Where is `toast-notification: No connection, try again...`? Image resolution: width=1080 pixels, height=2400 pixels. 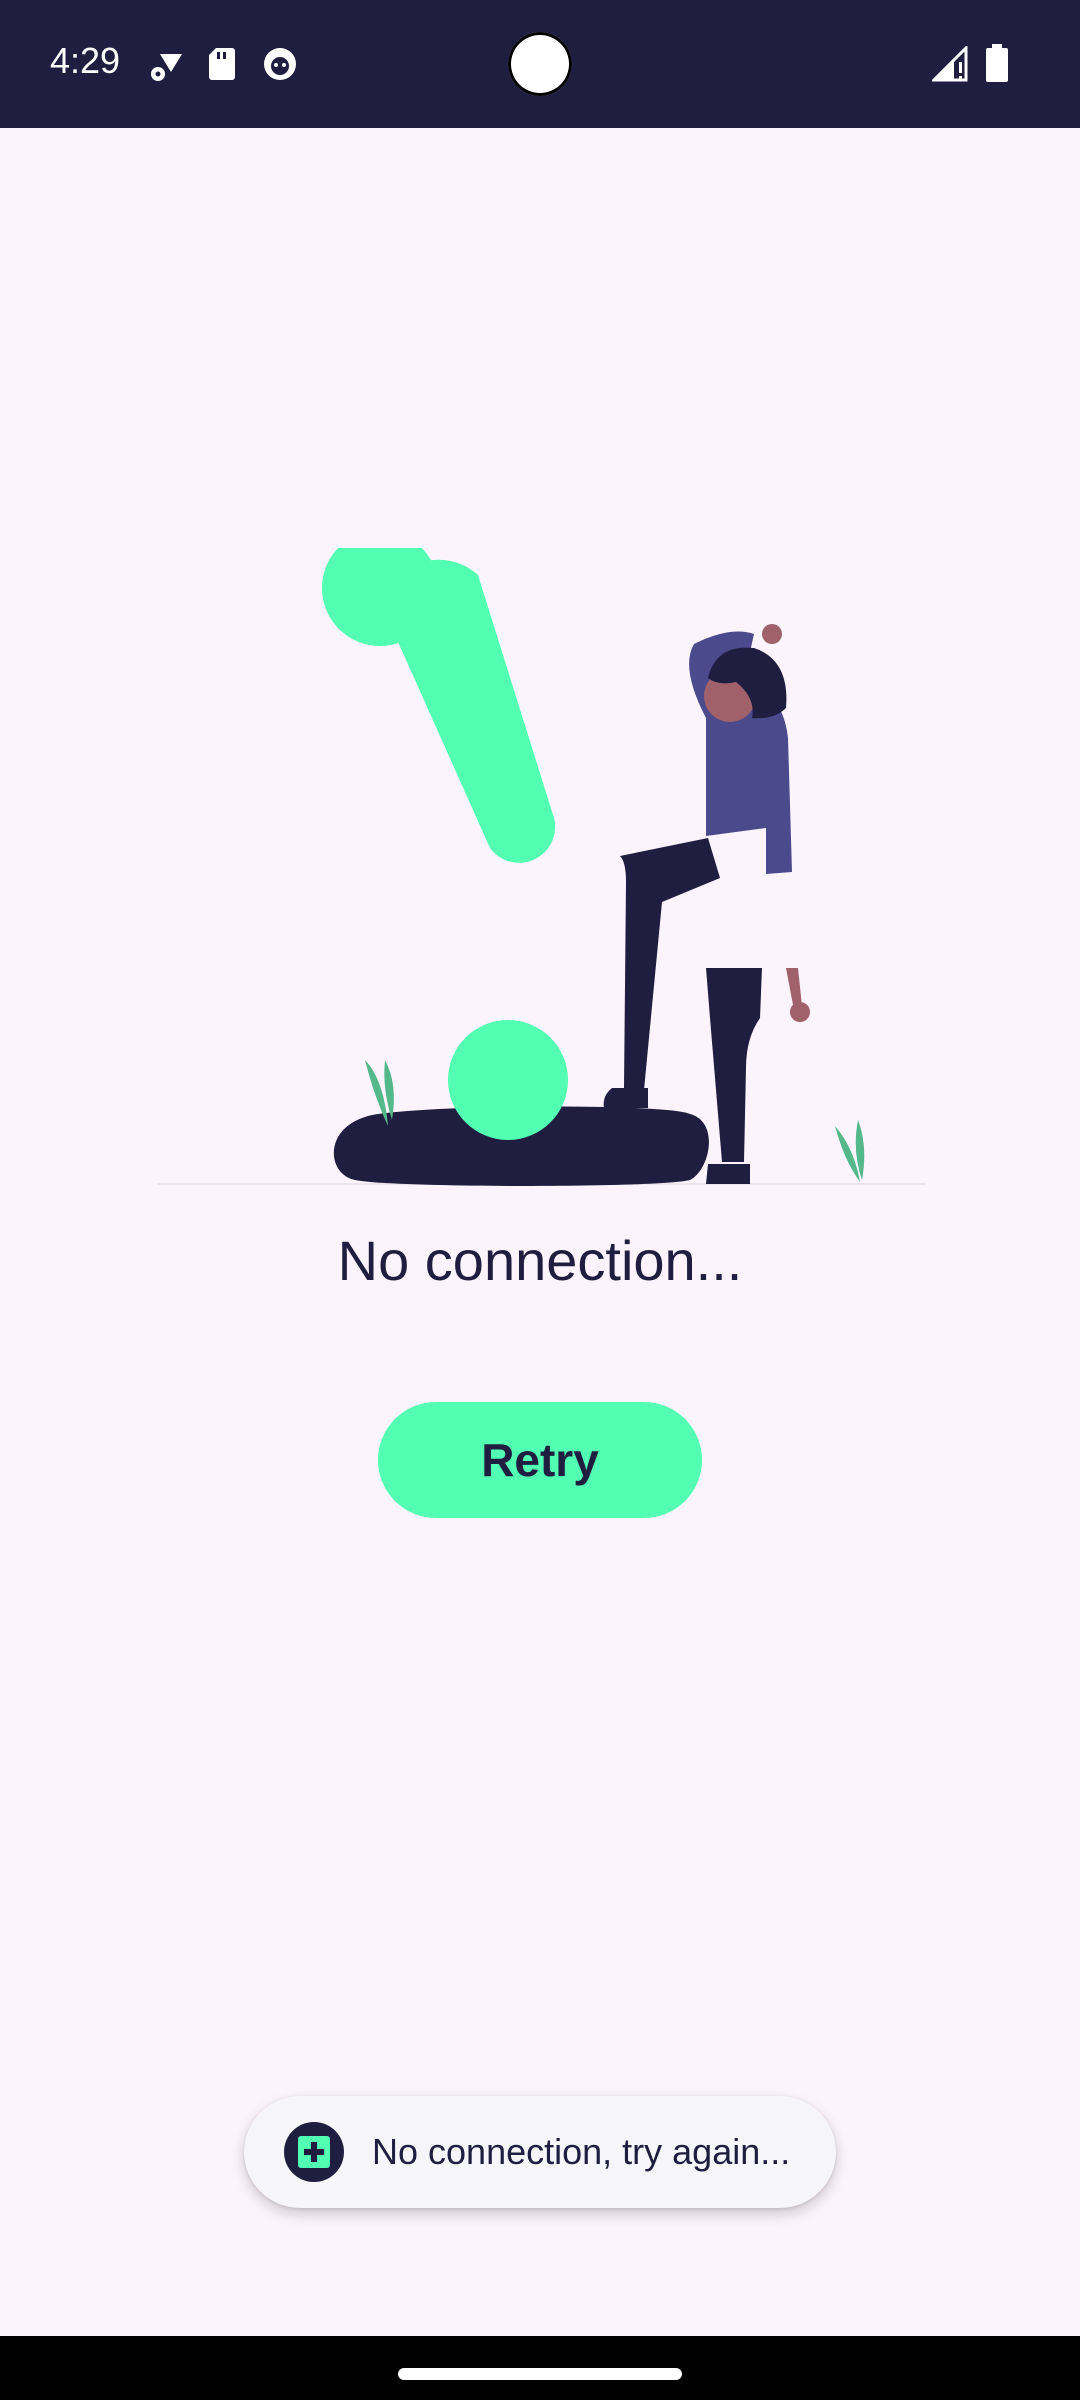
toast-notification: No connection, try again... is located at coordinates (540, 2152).